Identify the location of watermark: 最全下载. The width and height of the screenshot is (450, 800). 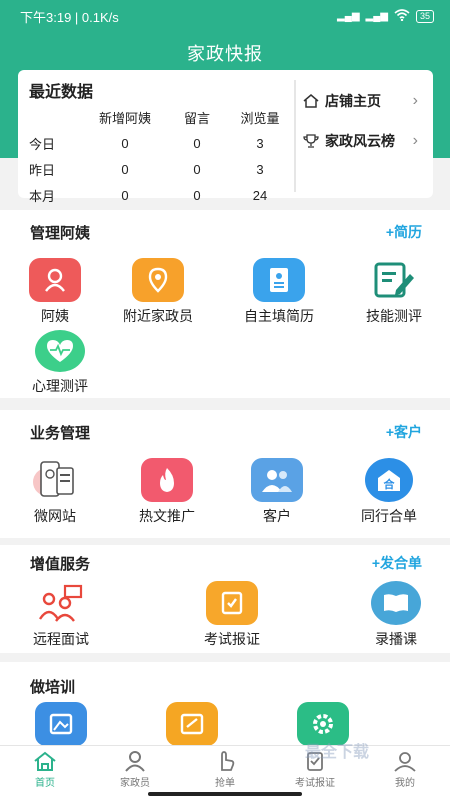
(337, 752).